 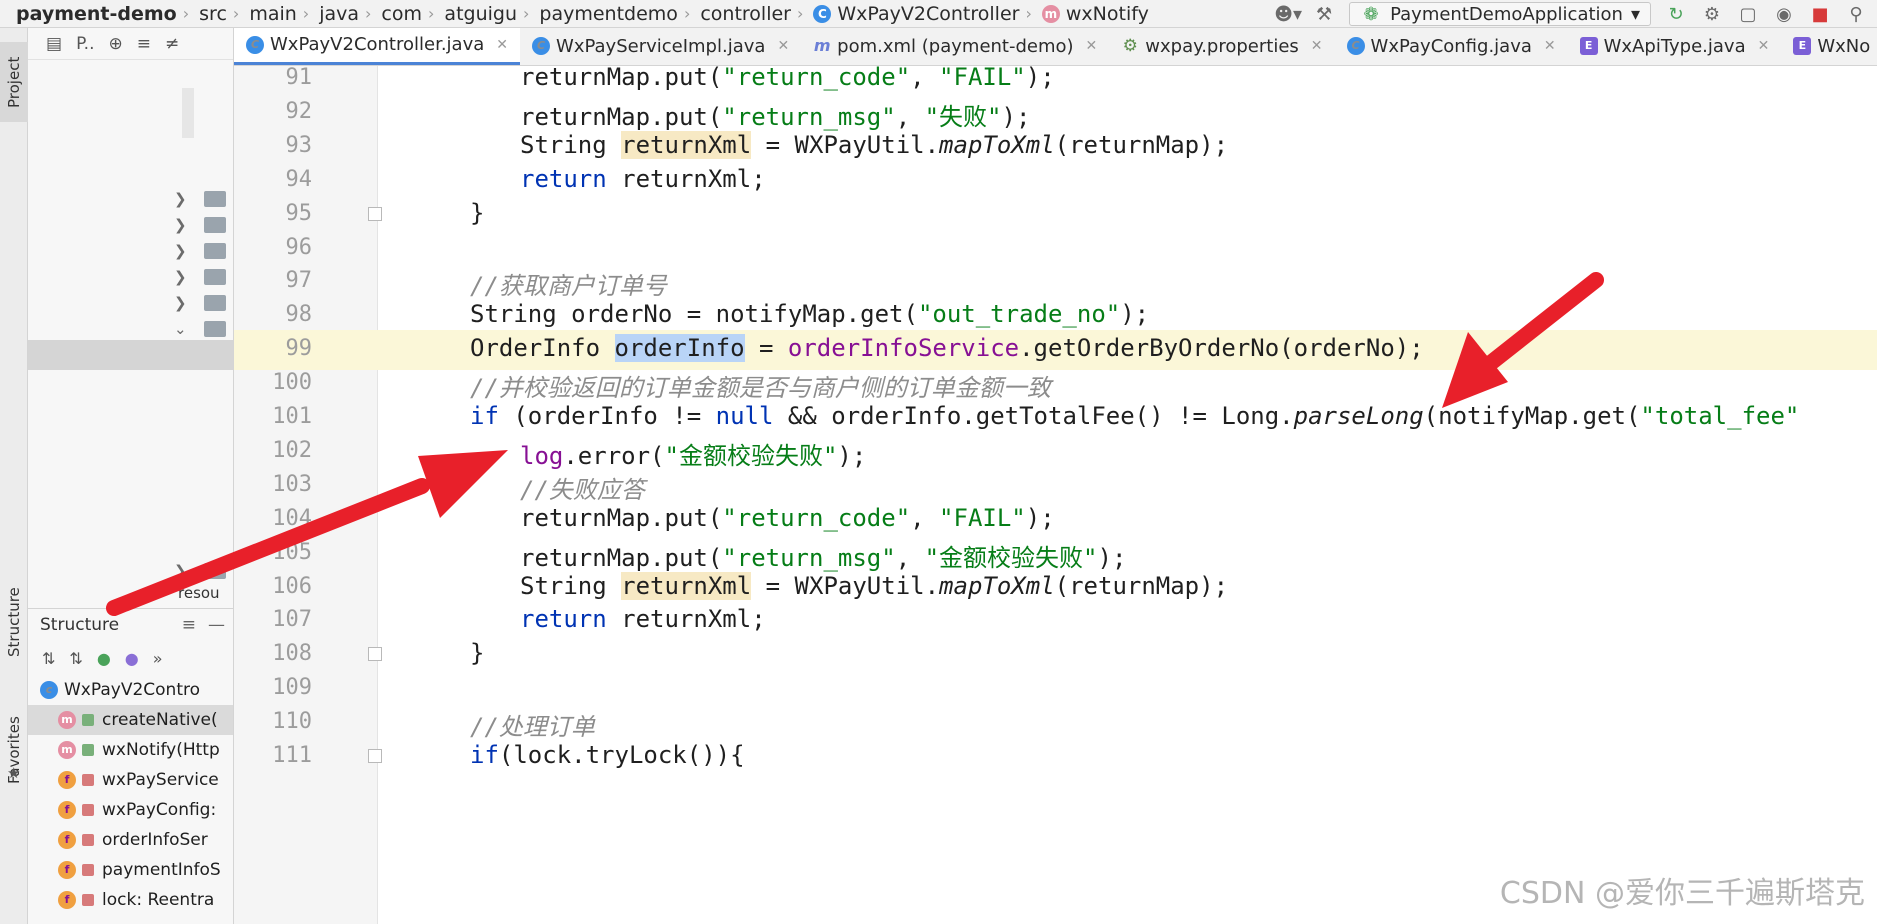 What do you see at coordinates (1288, 14) in the screenshot?
I see `user-icon: ☻▾` at bounding box center [1288, 14].